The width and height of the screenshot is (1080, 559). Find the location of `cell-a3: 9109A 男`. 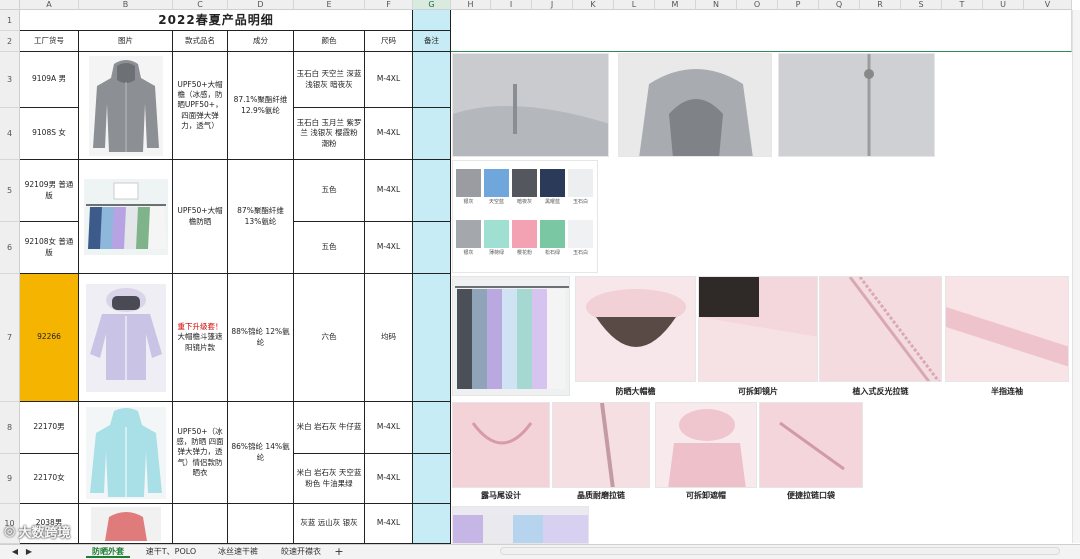

cell-a3: 9109A 男 is located at coordinates (49, 80).